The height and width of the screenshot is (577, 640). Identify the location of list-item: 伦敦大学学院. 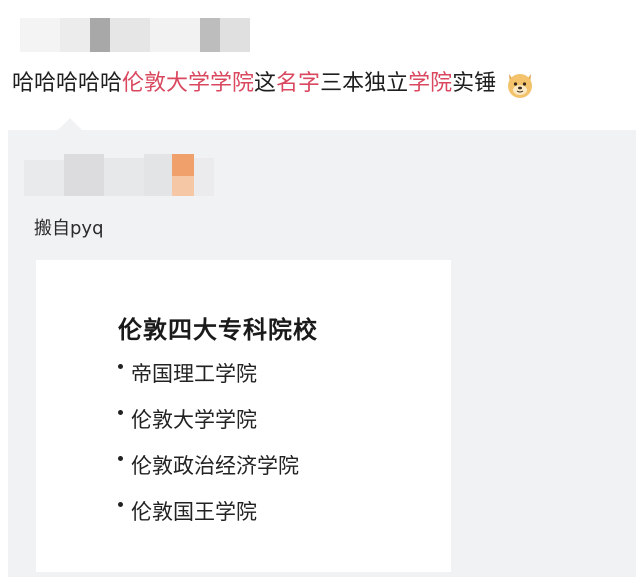
(187, 419).